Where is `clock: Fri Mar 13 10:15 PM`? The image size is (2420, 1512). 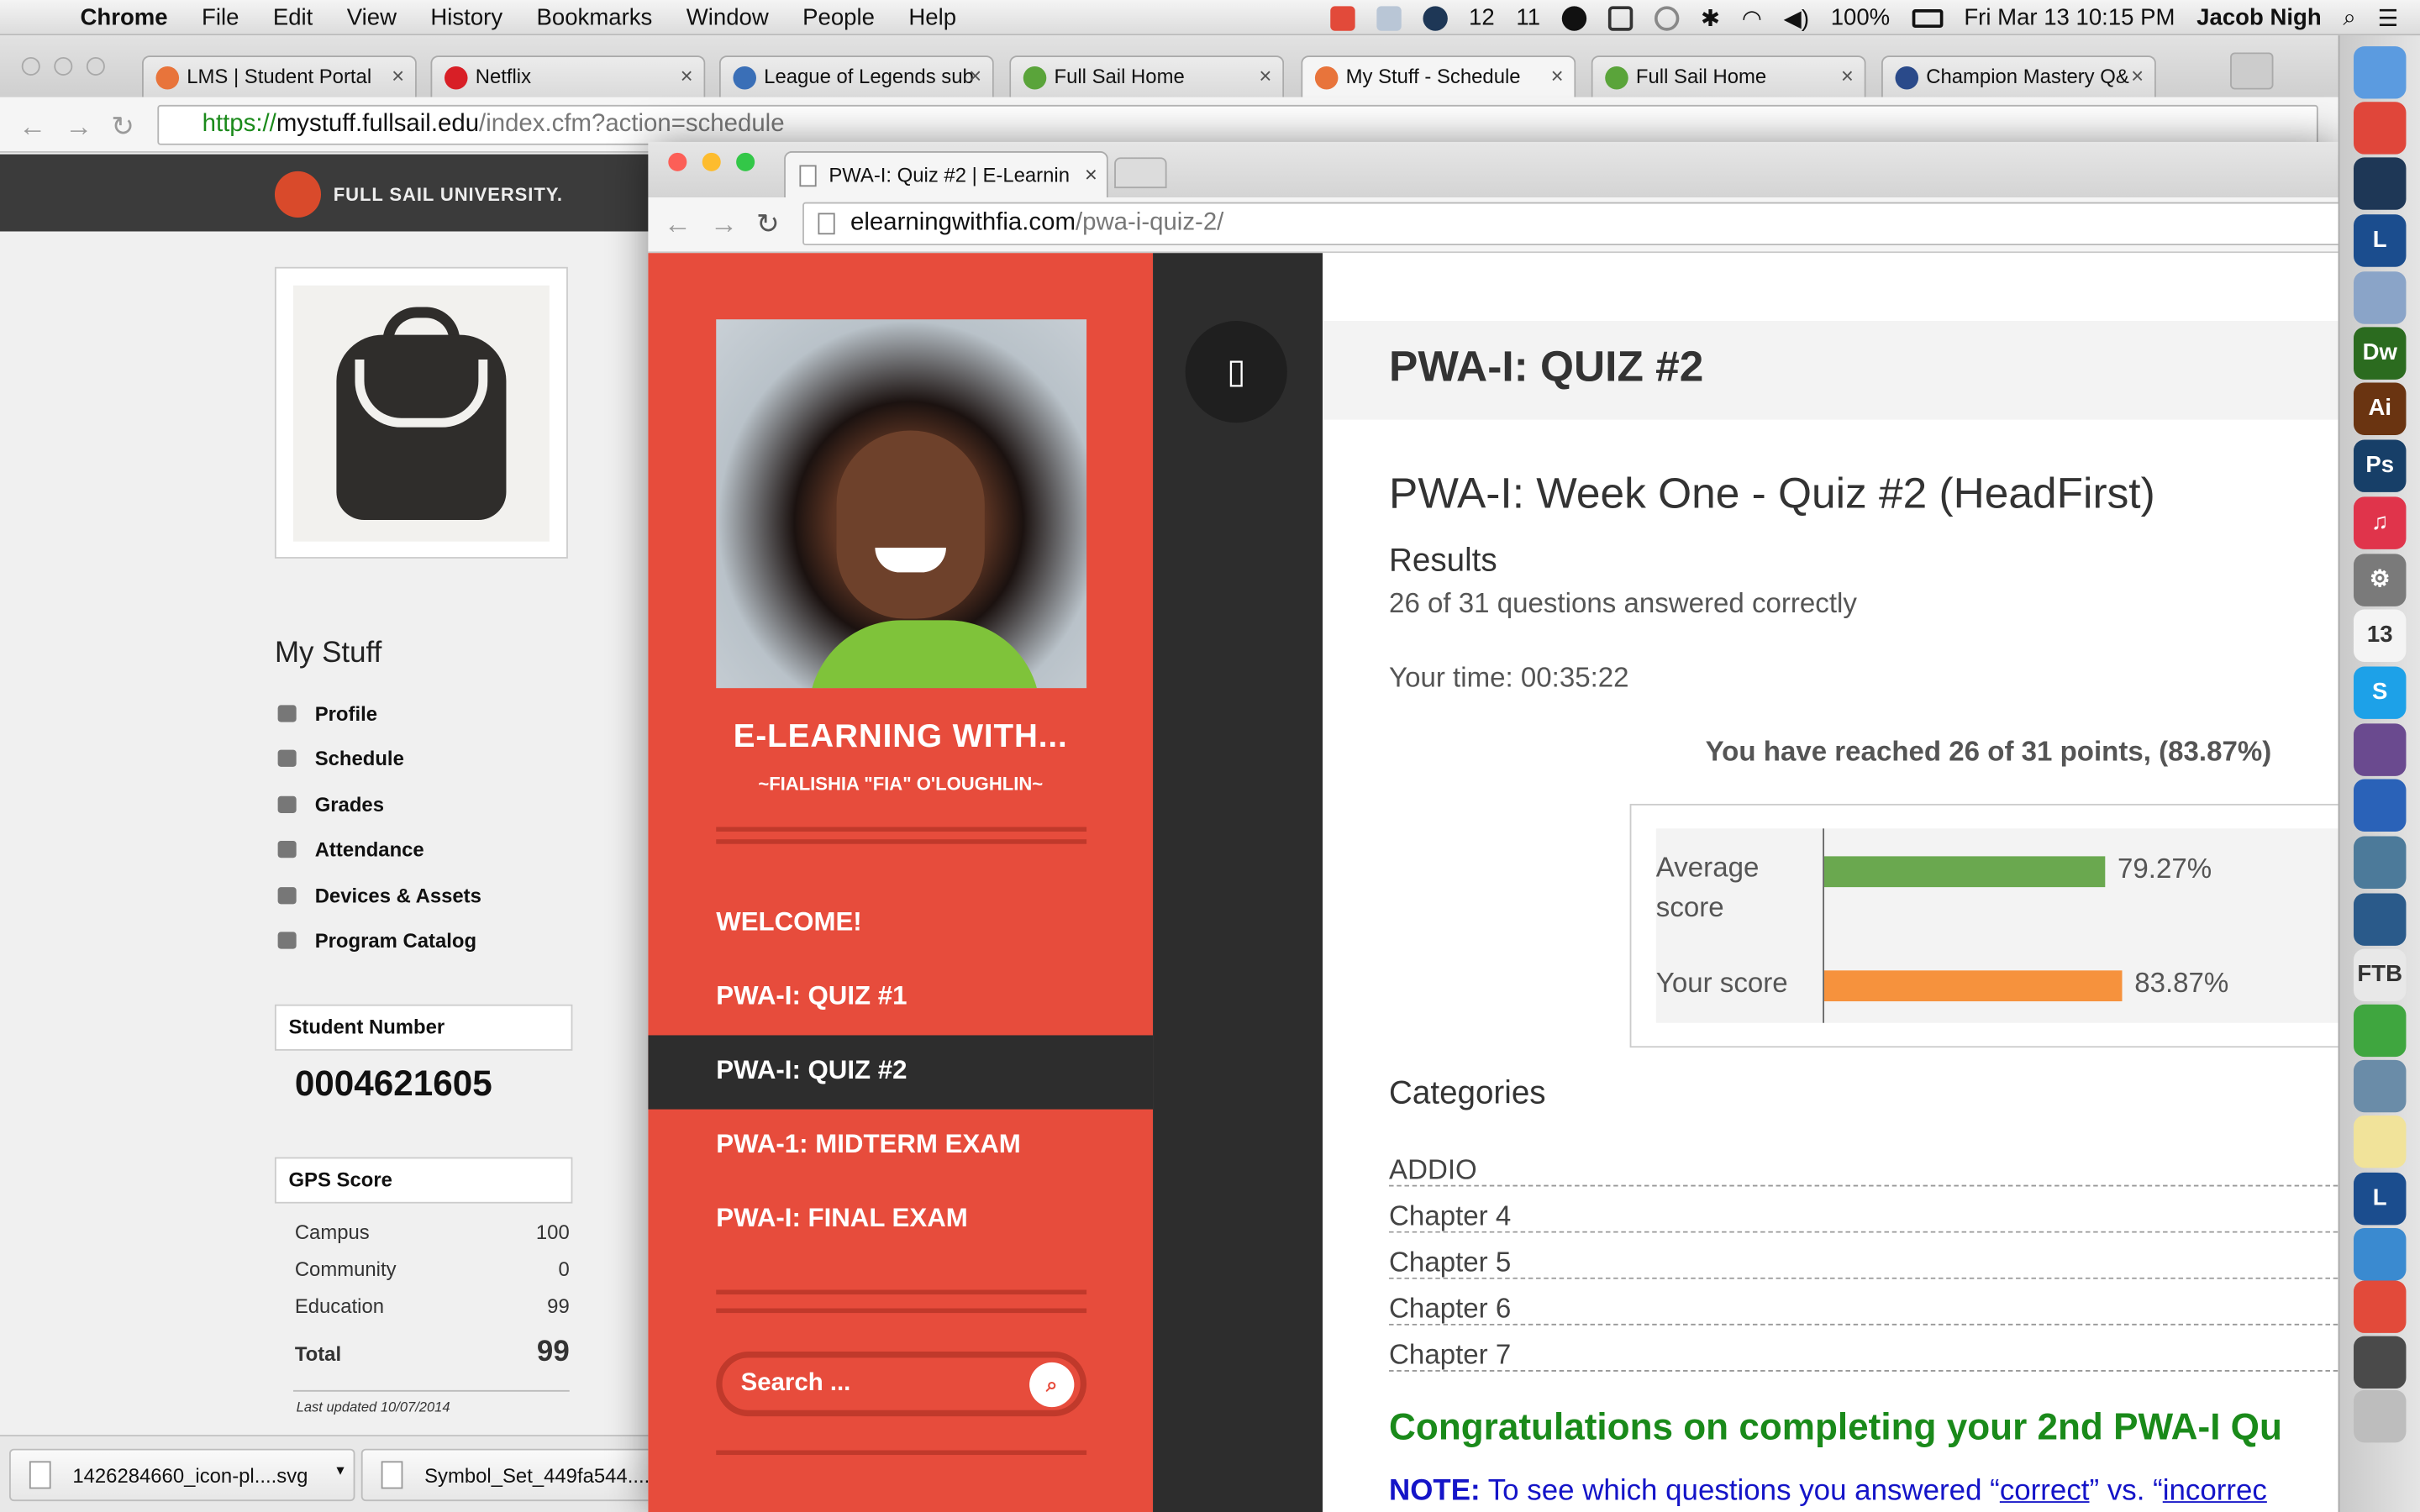
clock: Fri Mar 13 10:15 PM is located at coordinates (2069, 18).